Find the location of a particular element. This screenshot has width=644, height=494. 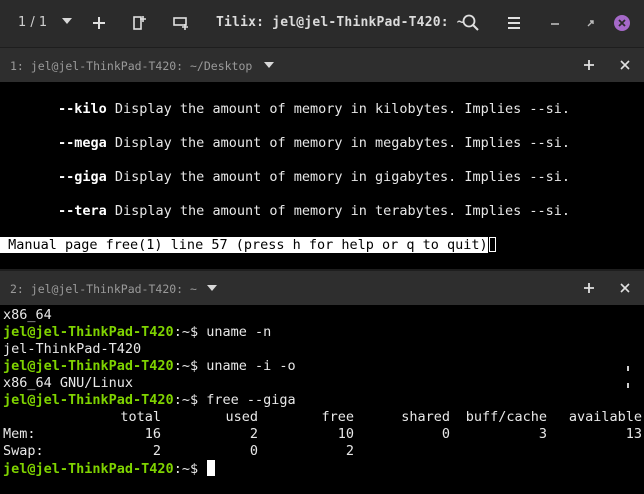

free-cell: 10 is located at coordinates (345, 434).